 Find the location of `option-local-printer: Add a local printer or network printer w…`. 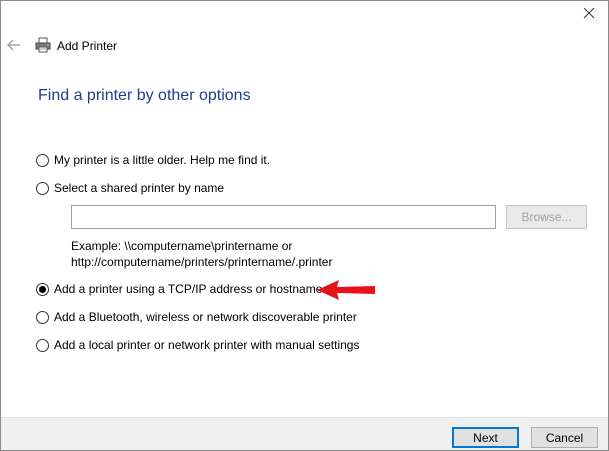

option-local-printer: Add a local printer or network printer w… is located at coordinates (197, 345).